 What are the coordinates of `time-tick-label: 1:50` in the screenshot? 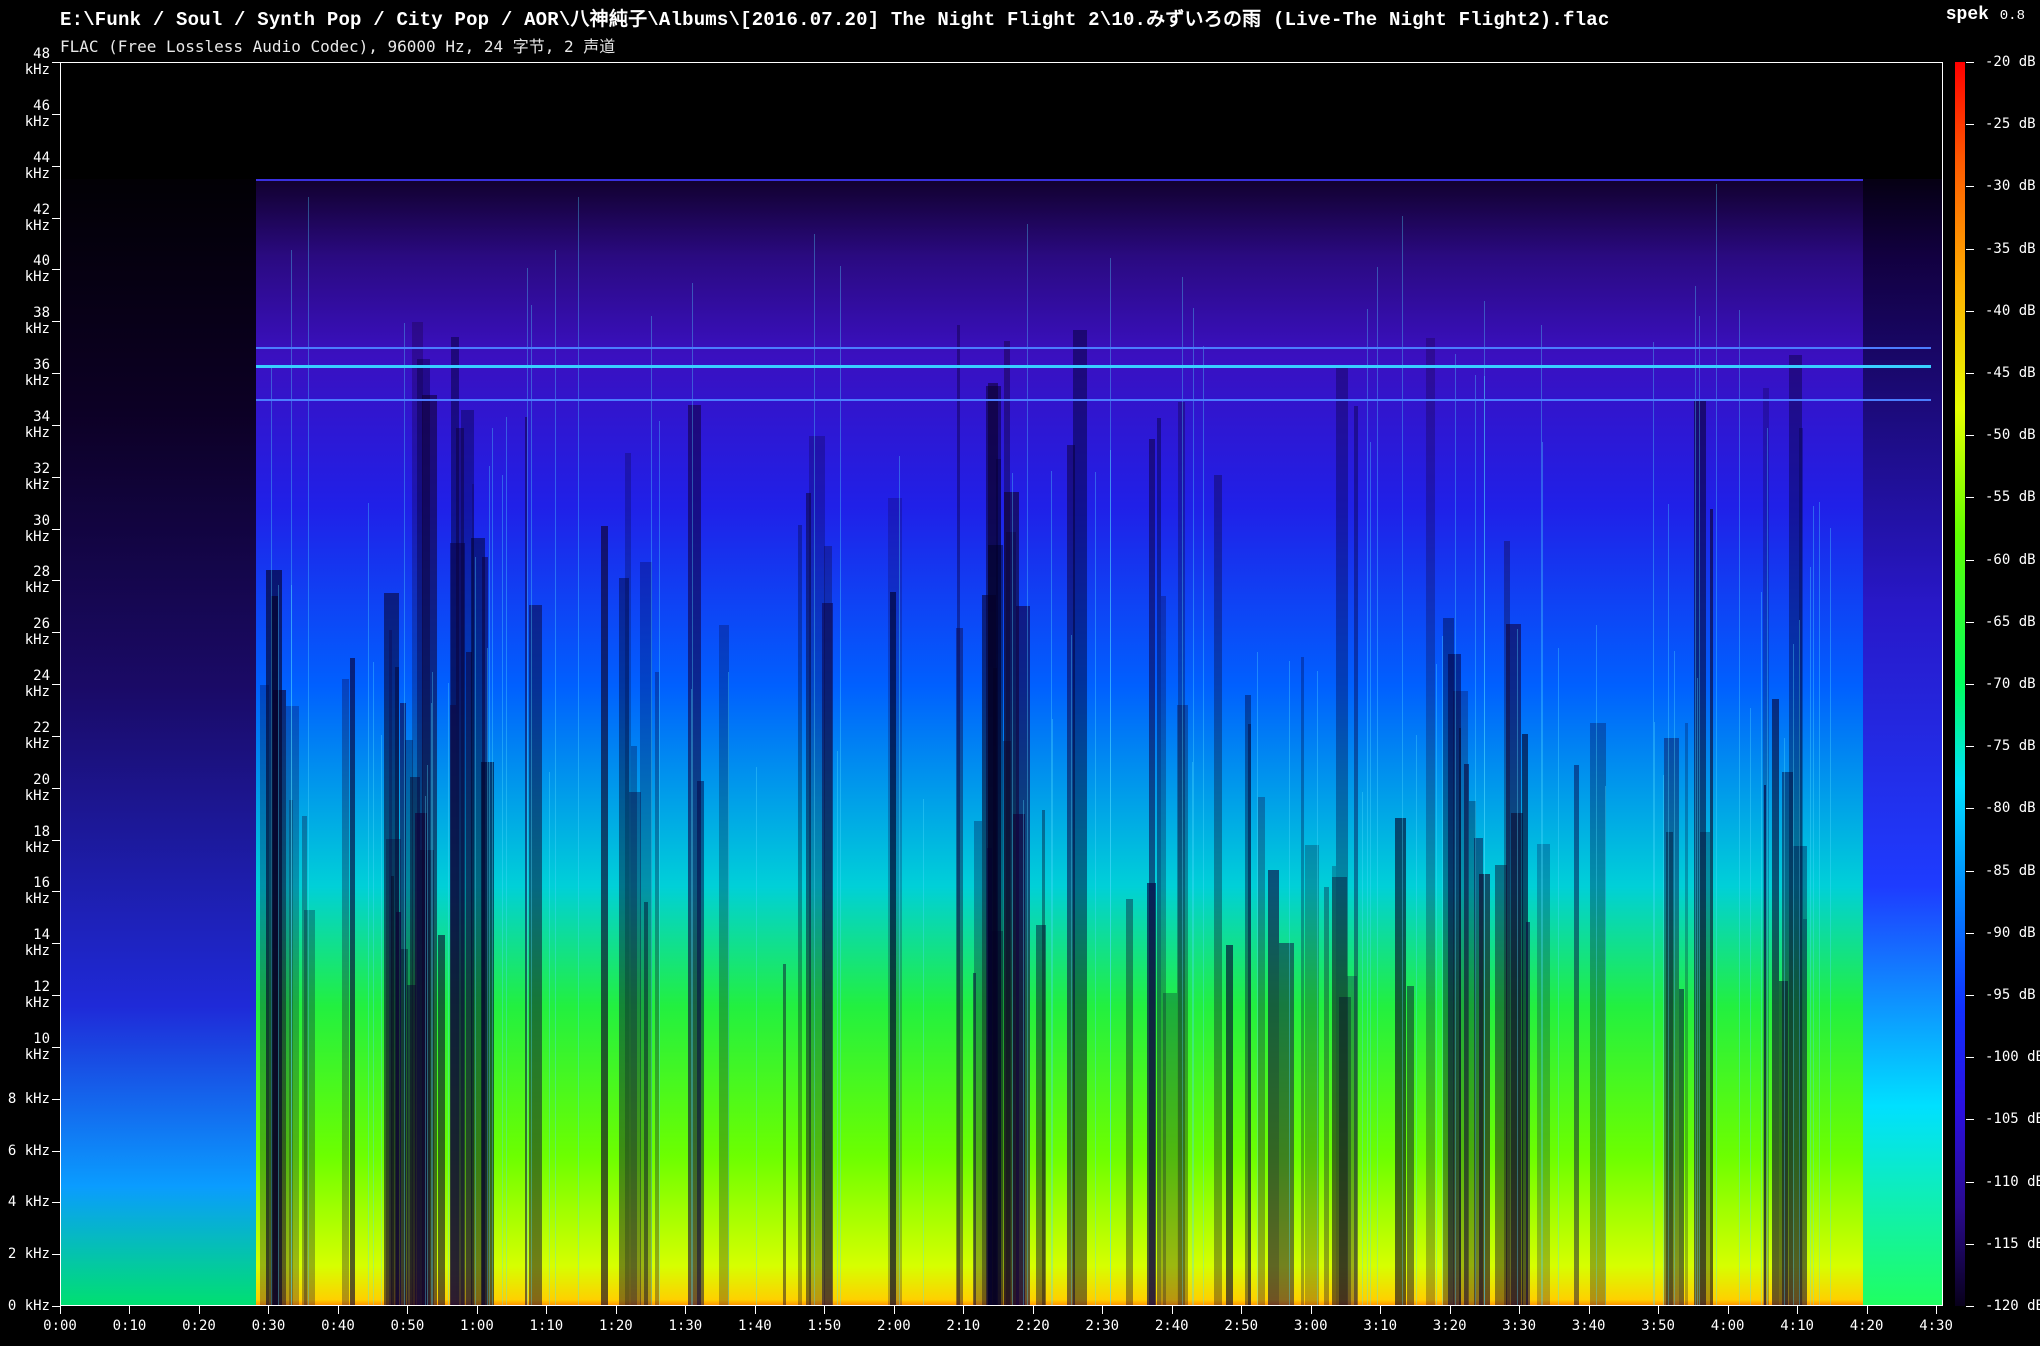 It's located at (824, 1326).